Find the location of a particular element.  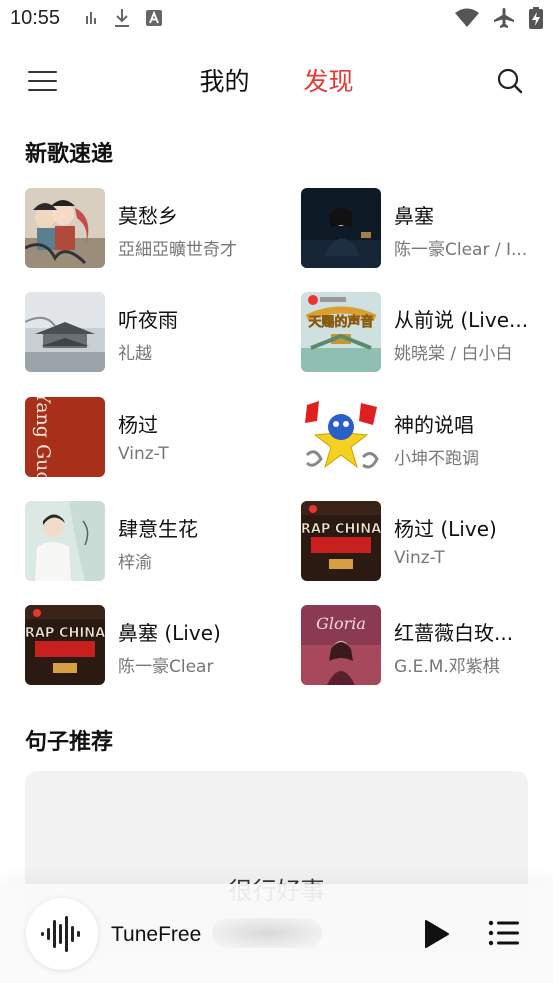

song-item: Gloria 红蔷薇白玫... G.E.M.邓紫棋 is located at coordinates (426, 645).